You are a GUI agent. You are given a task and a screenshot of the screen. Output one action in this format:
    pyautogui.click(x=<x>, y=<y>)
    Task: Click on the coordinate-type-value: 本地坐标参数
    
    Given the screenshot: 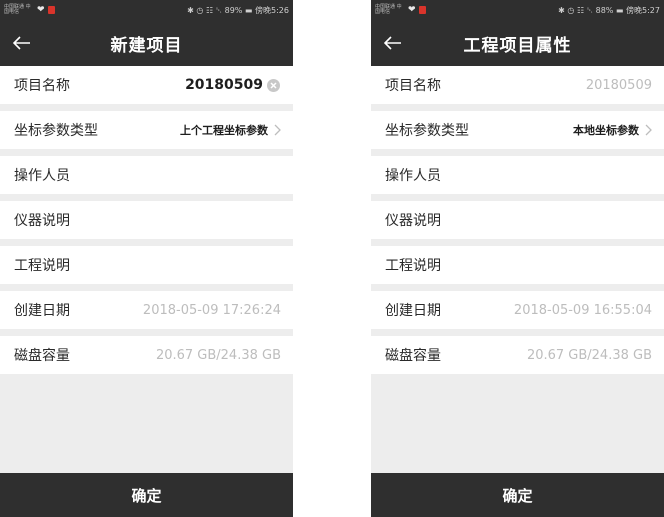 What is the action you would take?
    pyautogui.click(x=606, y=130)
    